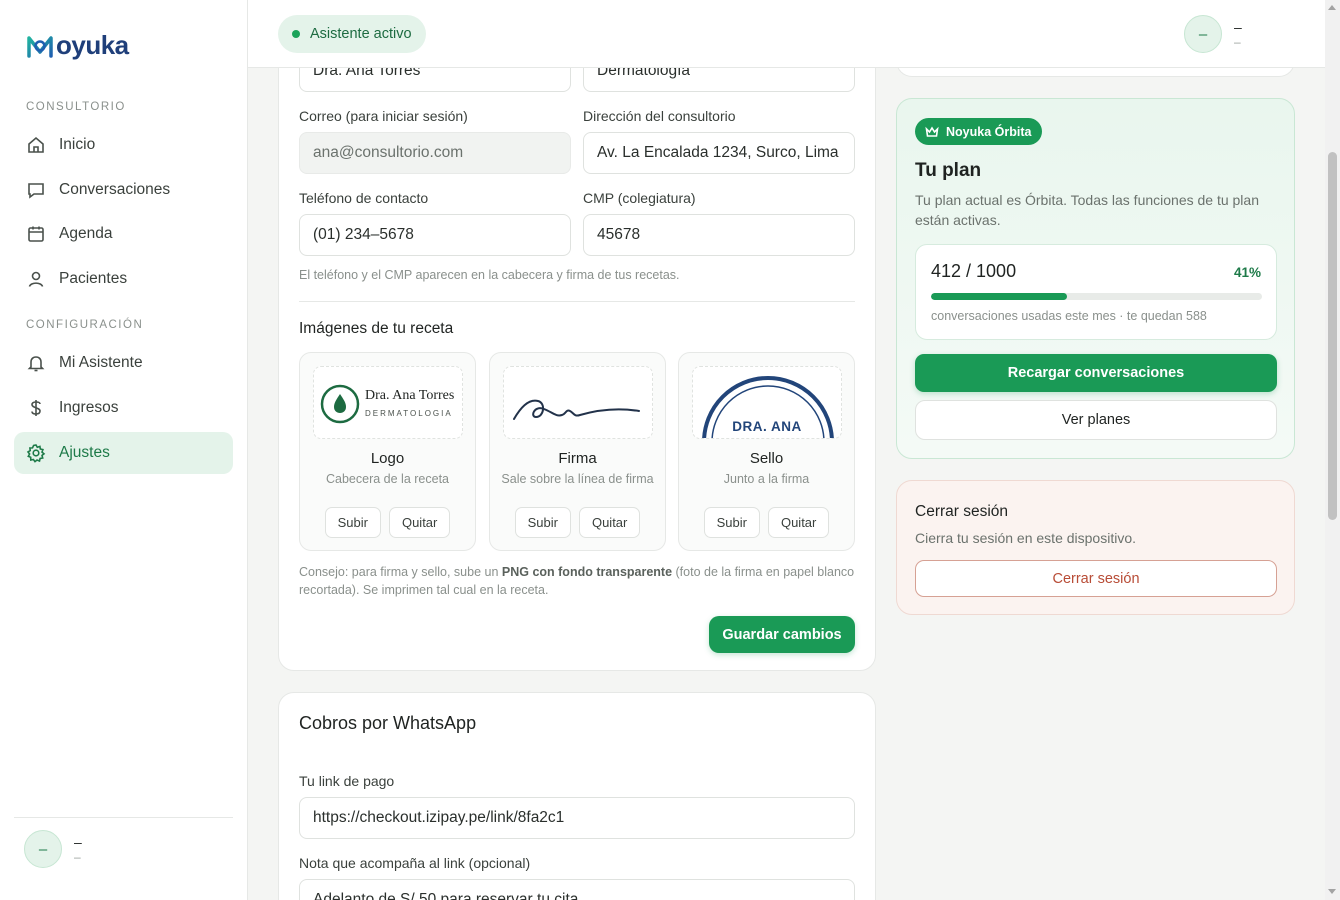  What do you see at coordinates (767, 402) in the screenshot?
I see `stamp-preview: DRA. ANA` at bounding box center [767, 402].